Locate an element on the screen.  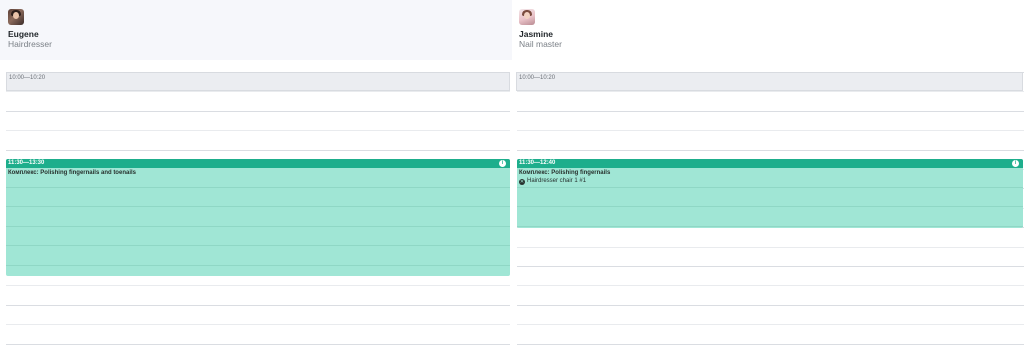
appointment-header: 11:30—13:30 i is located at coordinates (258, 163).